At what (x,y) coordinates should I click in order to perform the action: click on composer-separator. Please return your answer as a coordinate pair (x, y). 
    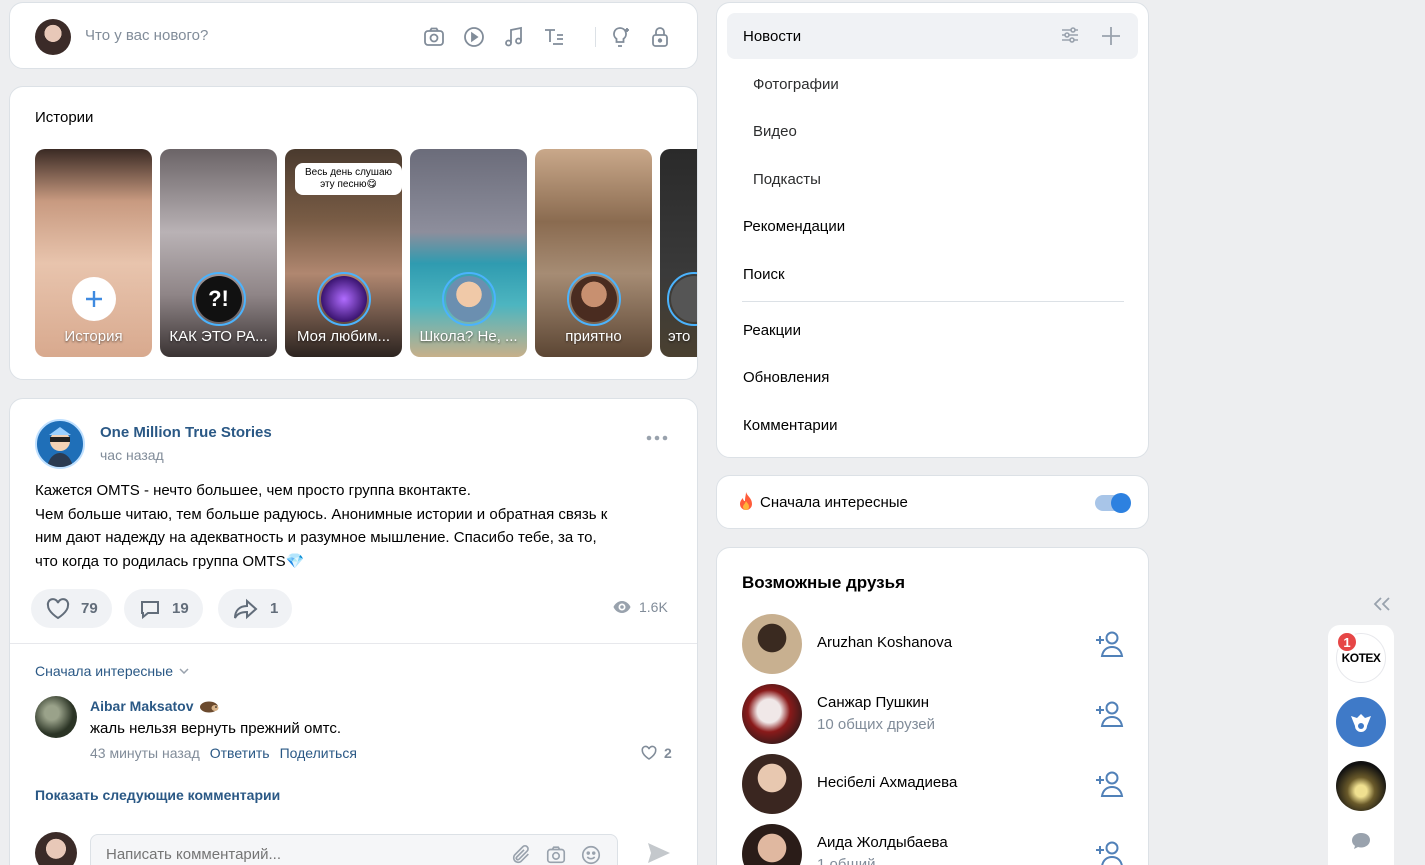
    Looking at the image, I should click on (595, 37).